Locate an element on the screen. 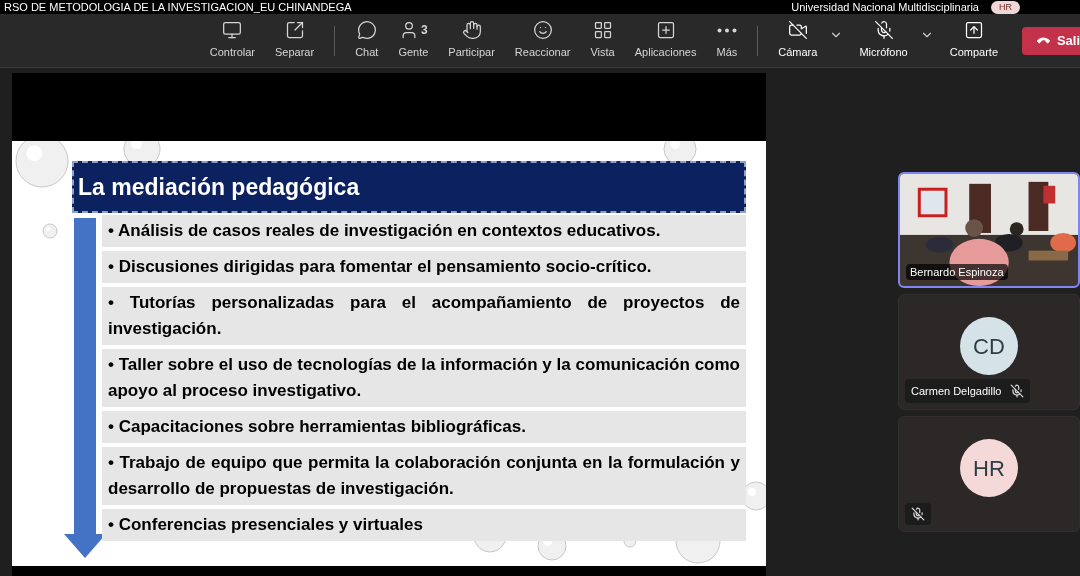 This screenshot has height=576, width=1080. monitor-icon is located at coordinates (232, 30).